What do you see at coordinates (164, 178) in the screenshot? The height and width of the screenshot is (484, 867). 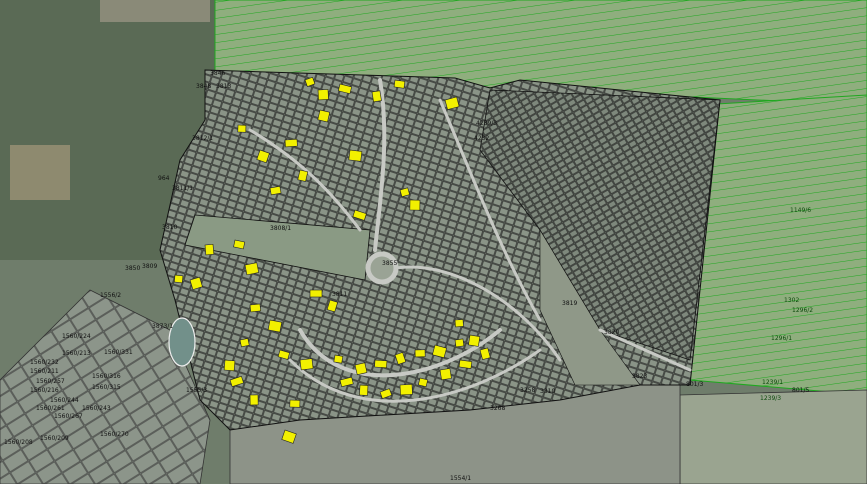 I see `parcel-label: 964` at bounding box center [164, 178].